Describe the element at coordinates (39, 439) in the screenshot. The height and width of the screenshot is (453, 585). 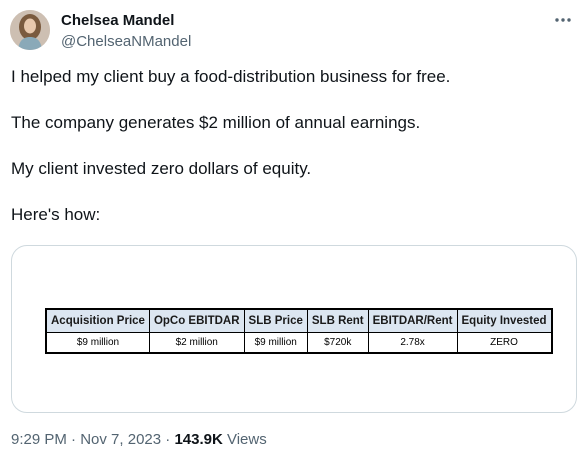
I see `tweet-time: 9:29 PM` at that location.